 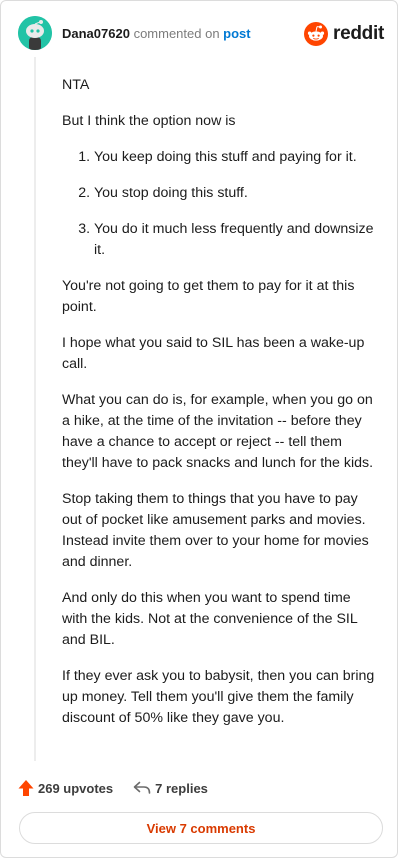 I want to click on author-line: Dana07620 commented on post, so click(x=156, y=33).